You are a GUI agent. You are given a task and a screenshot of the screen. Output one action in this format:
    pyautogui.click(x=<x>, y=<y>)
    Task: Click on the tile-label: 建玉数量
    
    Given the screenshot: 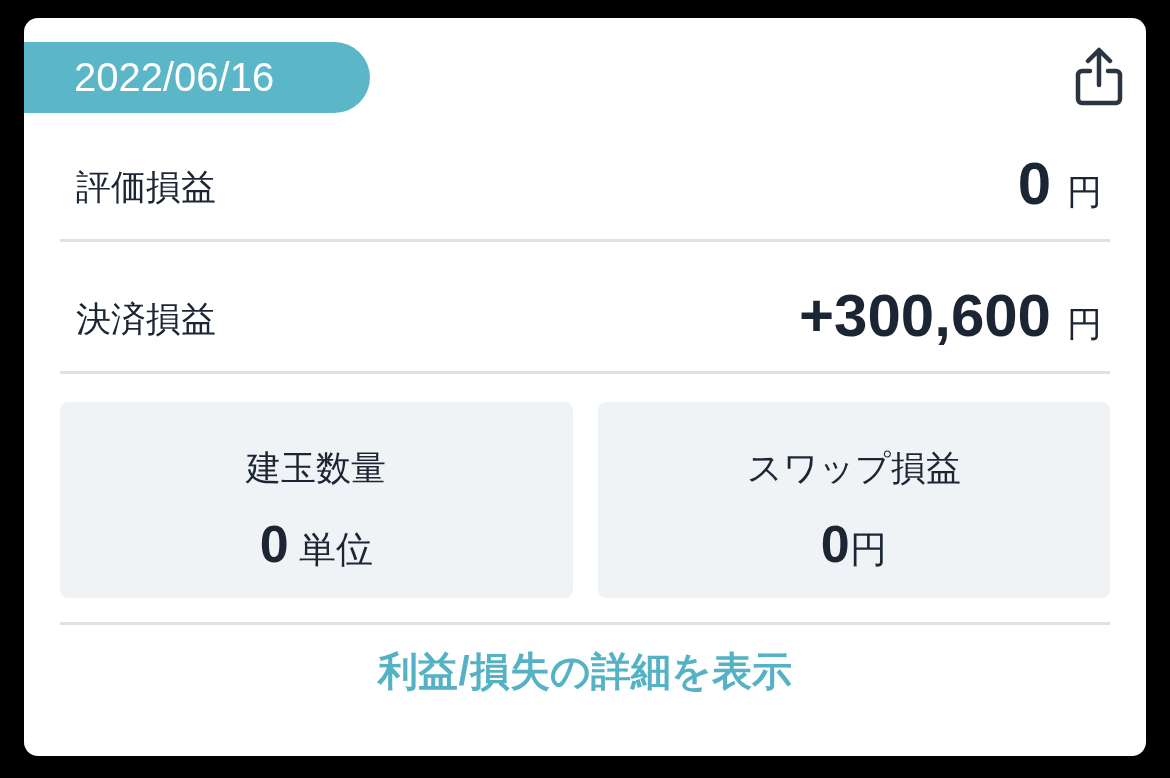 What is the action you would take?
    pyautogui.click(x=316, y=468)
    